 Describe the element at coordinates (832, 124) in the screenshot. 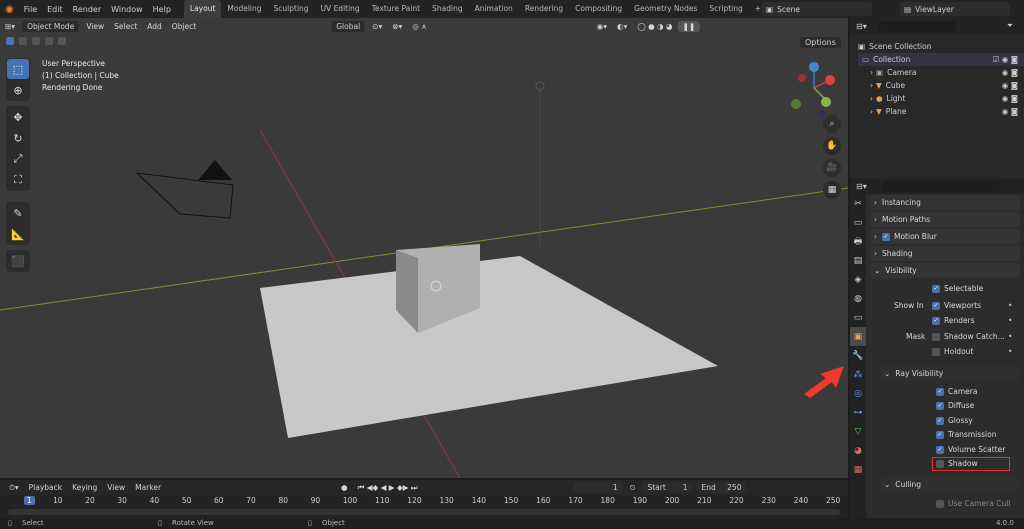

I see `zoom-icon: ⌕` at that location.